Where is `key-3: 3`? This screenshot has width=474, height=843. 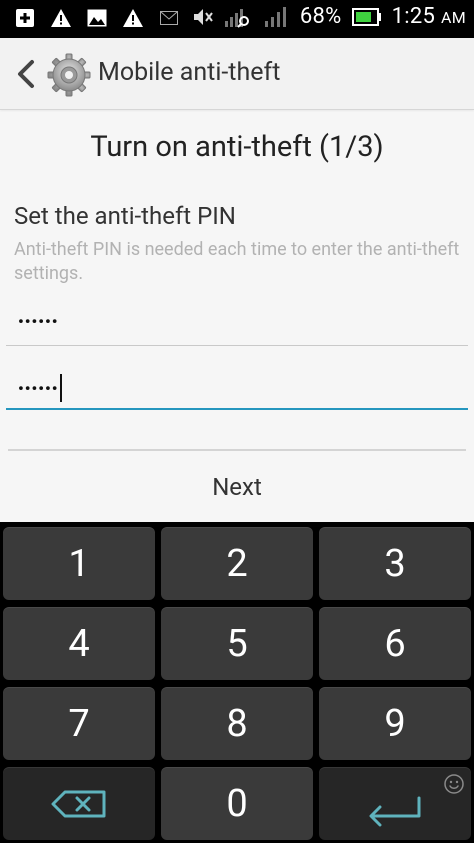 key-3: 3 is located at coordinates (395, 563).